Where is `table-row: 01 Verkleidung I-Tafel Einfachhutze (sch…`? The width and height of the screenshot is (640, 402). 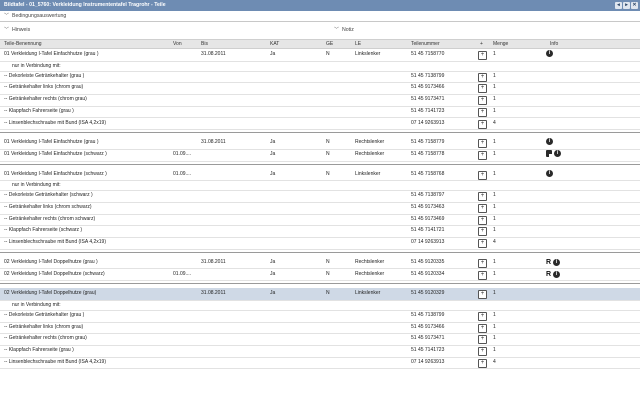 table-row: 01 Verkleidung I-Tafel Einfachhutze (sch… is located at coordinates (320, 155).